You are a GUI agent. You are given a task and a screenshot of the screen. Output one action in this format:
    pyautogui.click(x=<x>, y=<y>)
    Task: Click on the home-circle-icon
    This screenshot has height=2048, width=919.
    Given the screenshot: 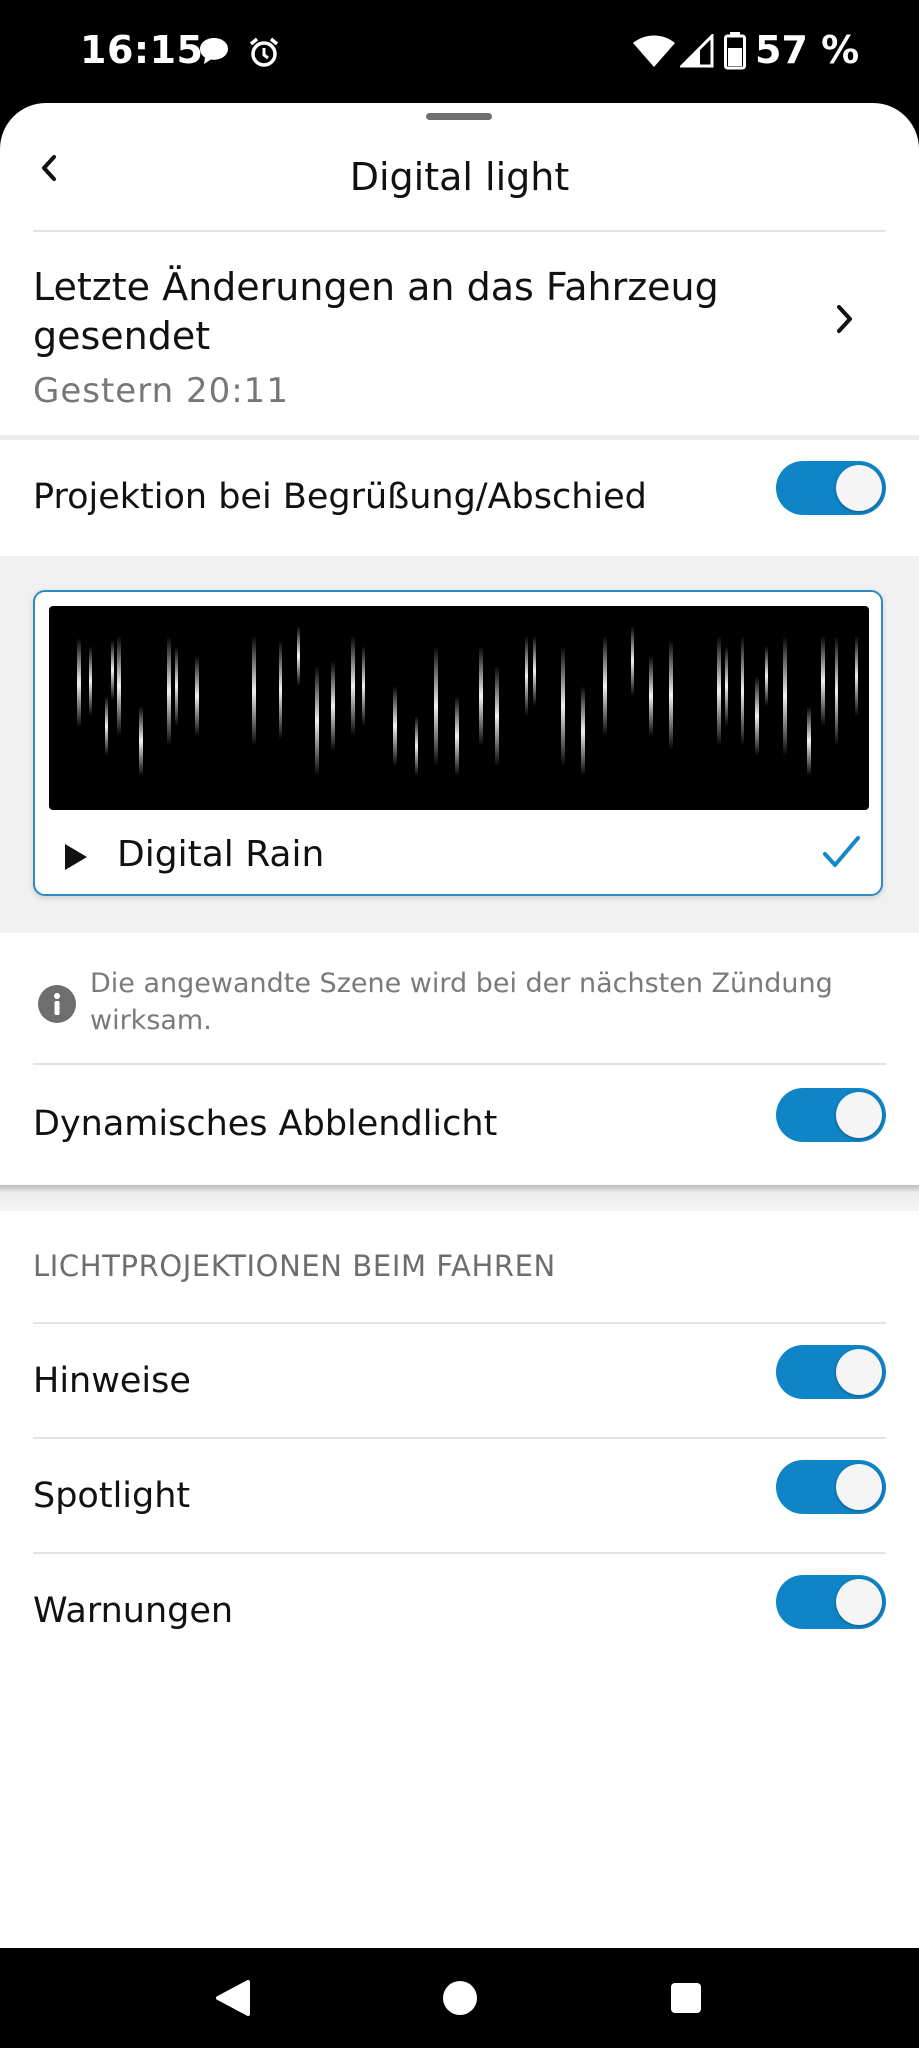 What is the action you would take?
    pyautogui.click(x=460, y=2000)
    